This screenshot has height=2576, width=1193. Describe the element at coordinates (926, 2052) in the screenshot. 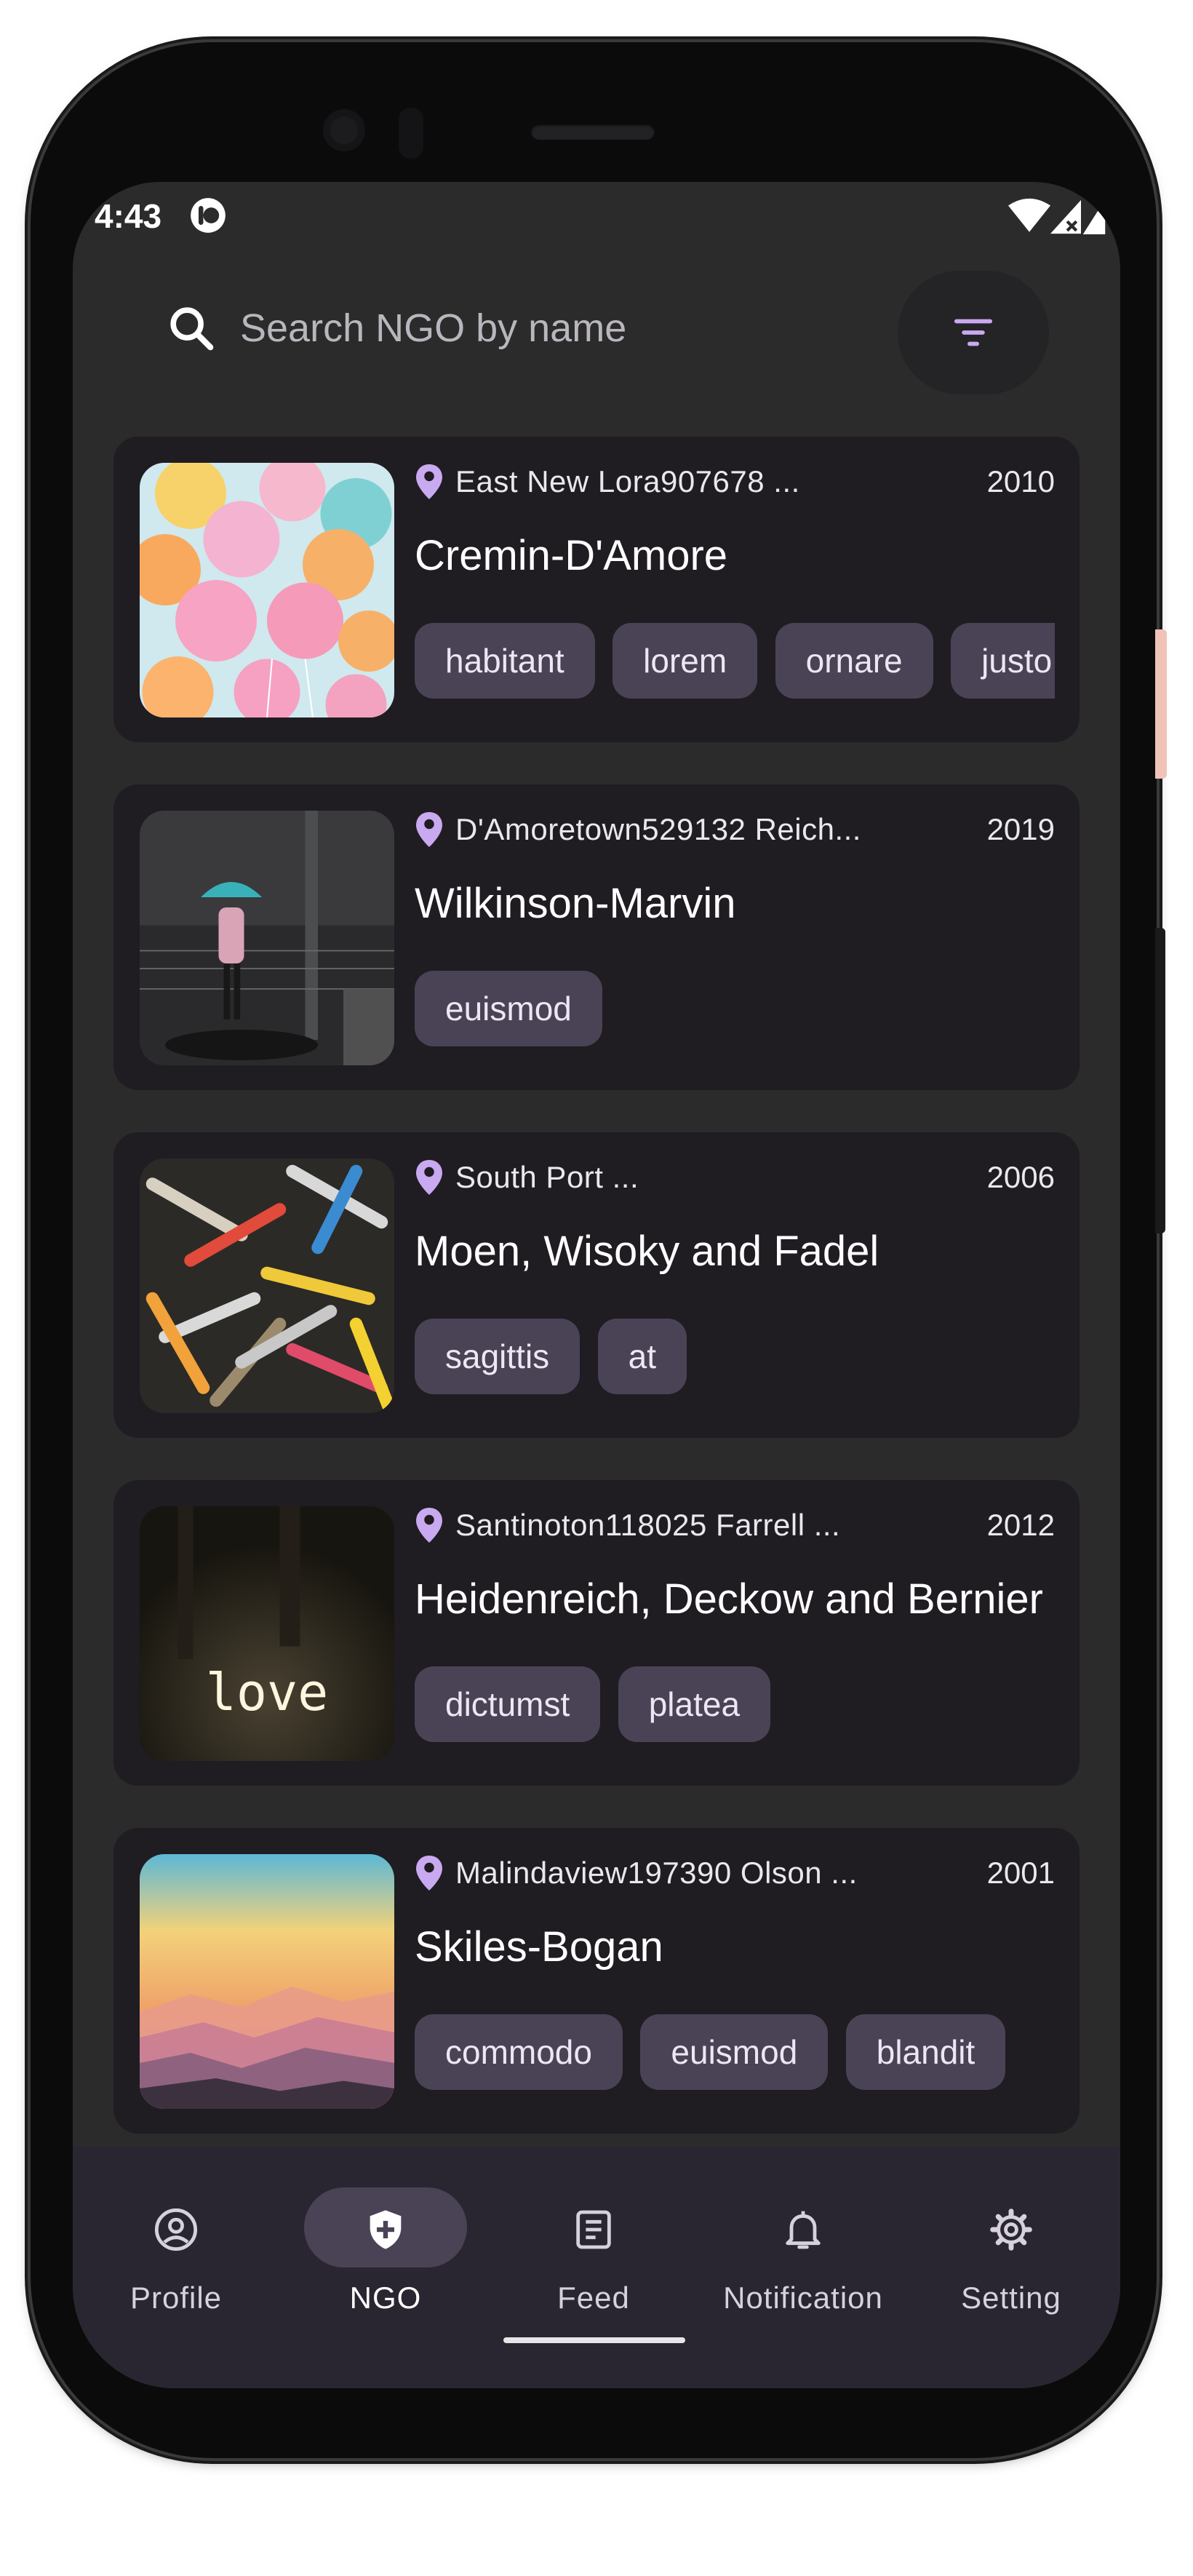

I see `tag-chip: blandit` at that location.